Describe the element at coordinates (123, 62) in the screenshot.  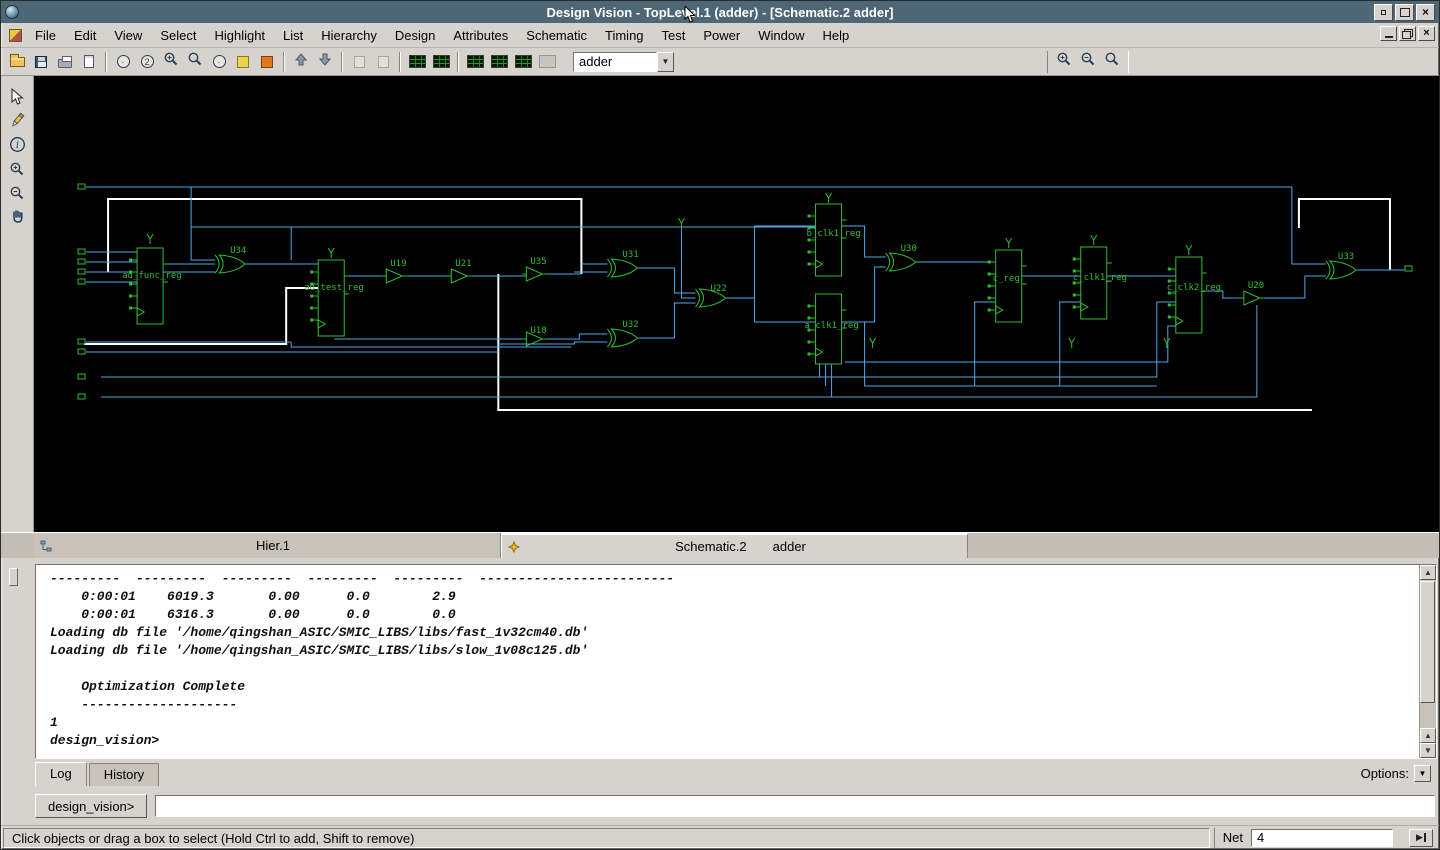
I see `redraw-button: ·` at that location.